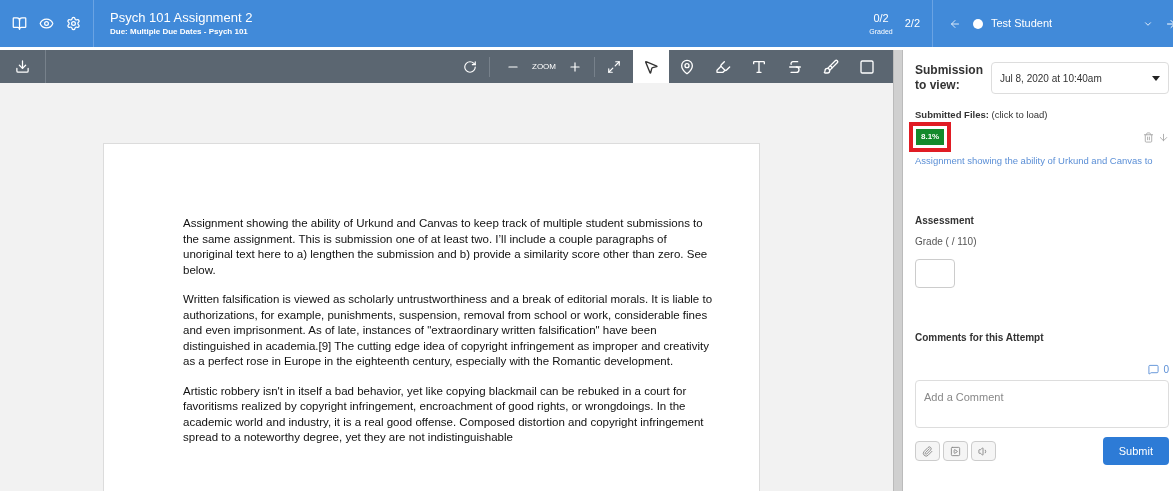 This screenshot has width=1173, height=491. What do you see at coordinates (181, 17) in the screenshot?
I see `assignment-title: Psych 101 Assignment 2` at bounding box center [181, 17].